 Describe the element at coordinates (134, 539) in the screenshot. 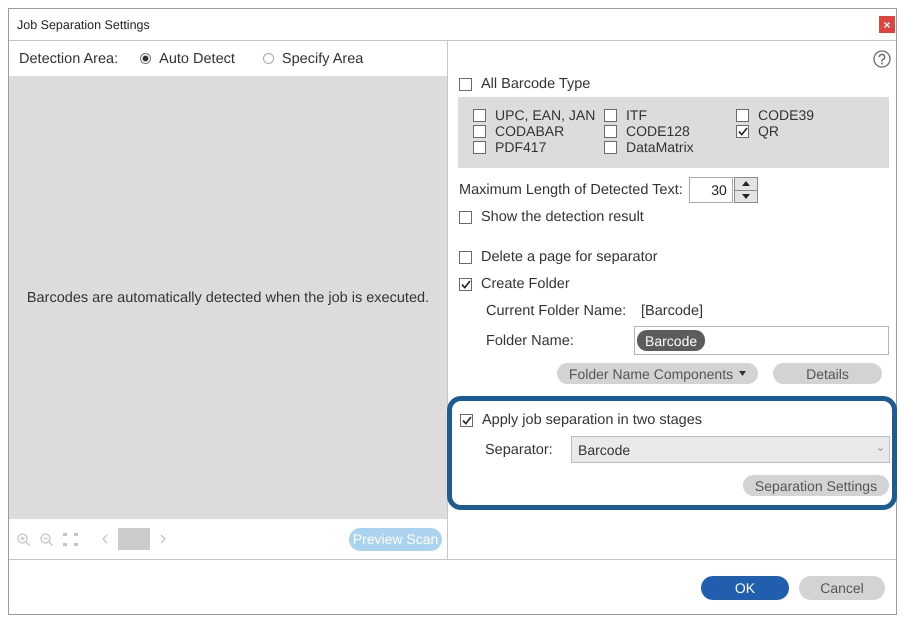

I see `page-number-field` at that location.